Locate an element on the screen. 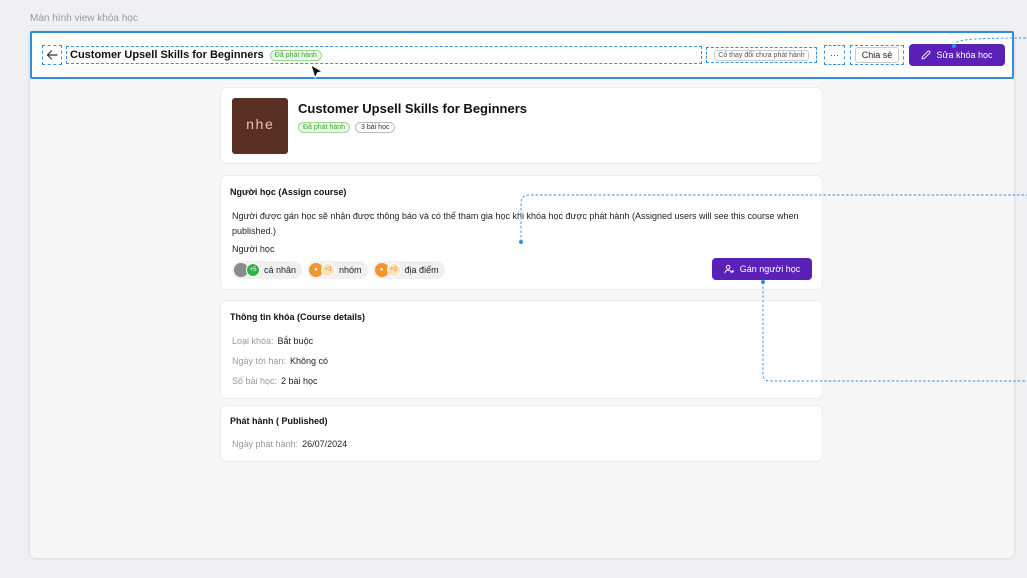 Image resolution: width=1027 pixels, height=578 pixels. learner-chip-individuals: +5 cá nhân is located at coordinates (267, 270).